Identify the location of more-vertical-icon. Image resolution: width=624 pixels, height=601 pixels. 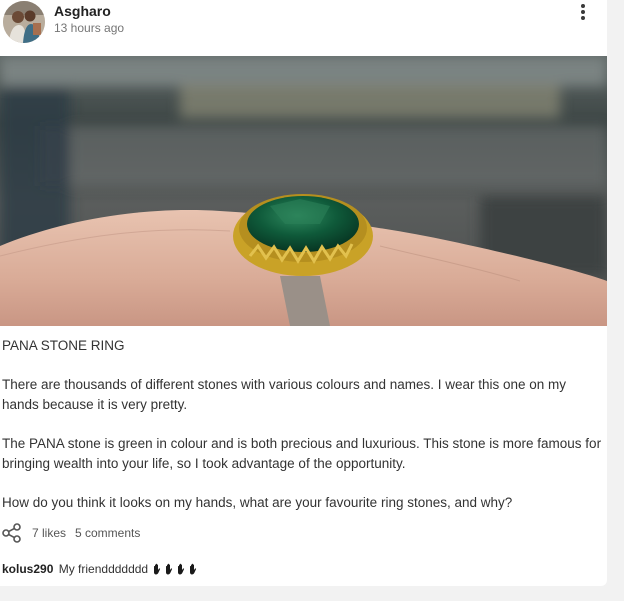
(583, 12).